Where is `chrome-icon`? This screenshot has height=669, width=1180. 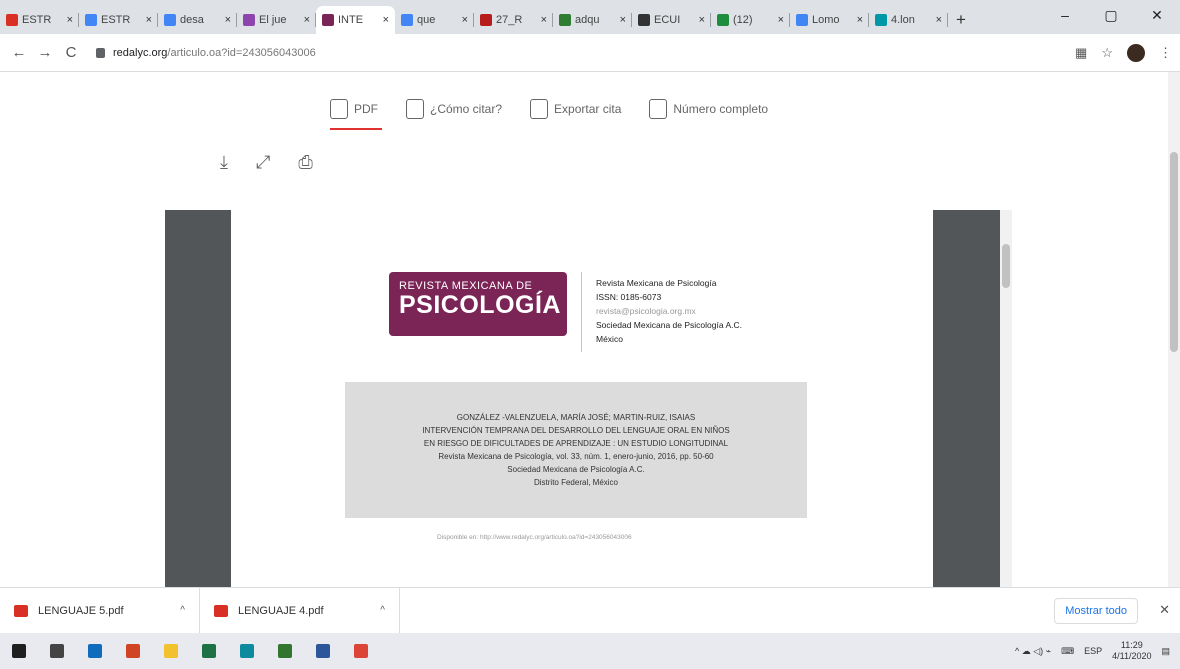
chrome-icon is located at coordinates (361, 651).